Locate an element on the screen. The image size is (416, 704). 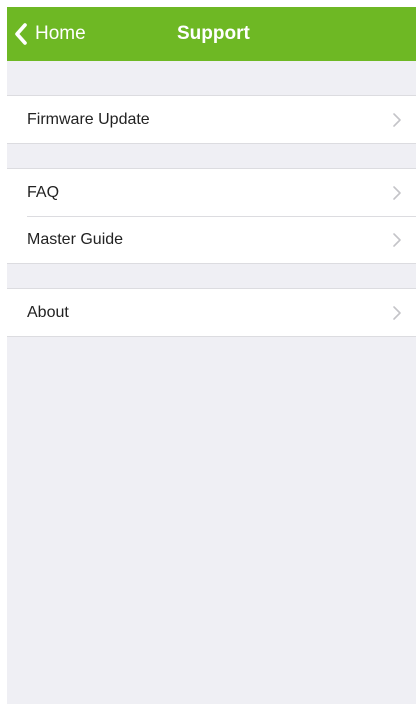
list-item-about: About is located at coordinates (211, 312).